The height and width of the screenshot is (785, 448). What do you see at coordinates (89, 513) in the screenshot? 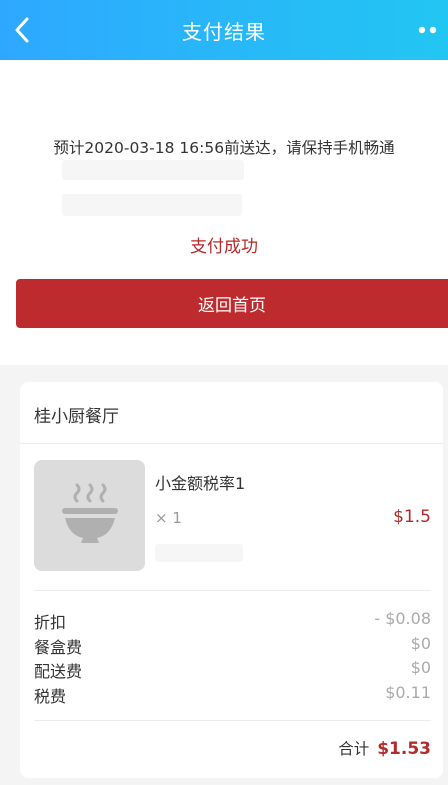
I see `bowl-icon` at bounding box center [89, 513].